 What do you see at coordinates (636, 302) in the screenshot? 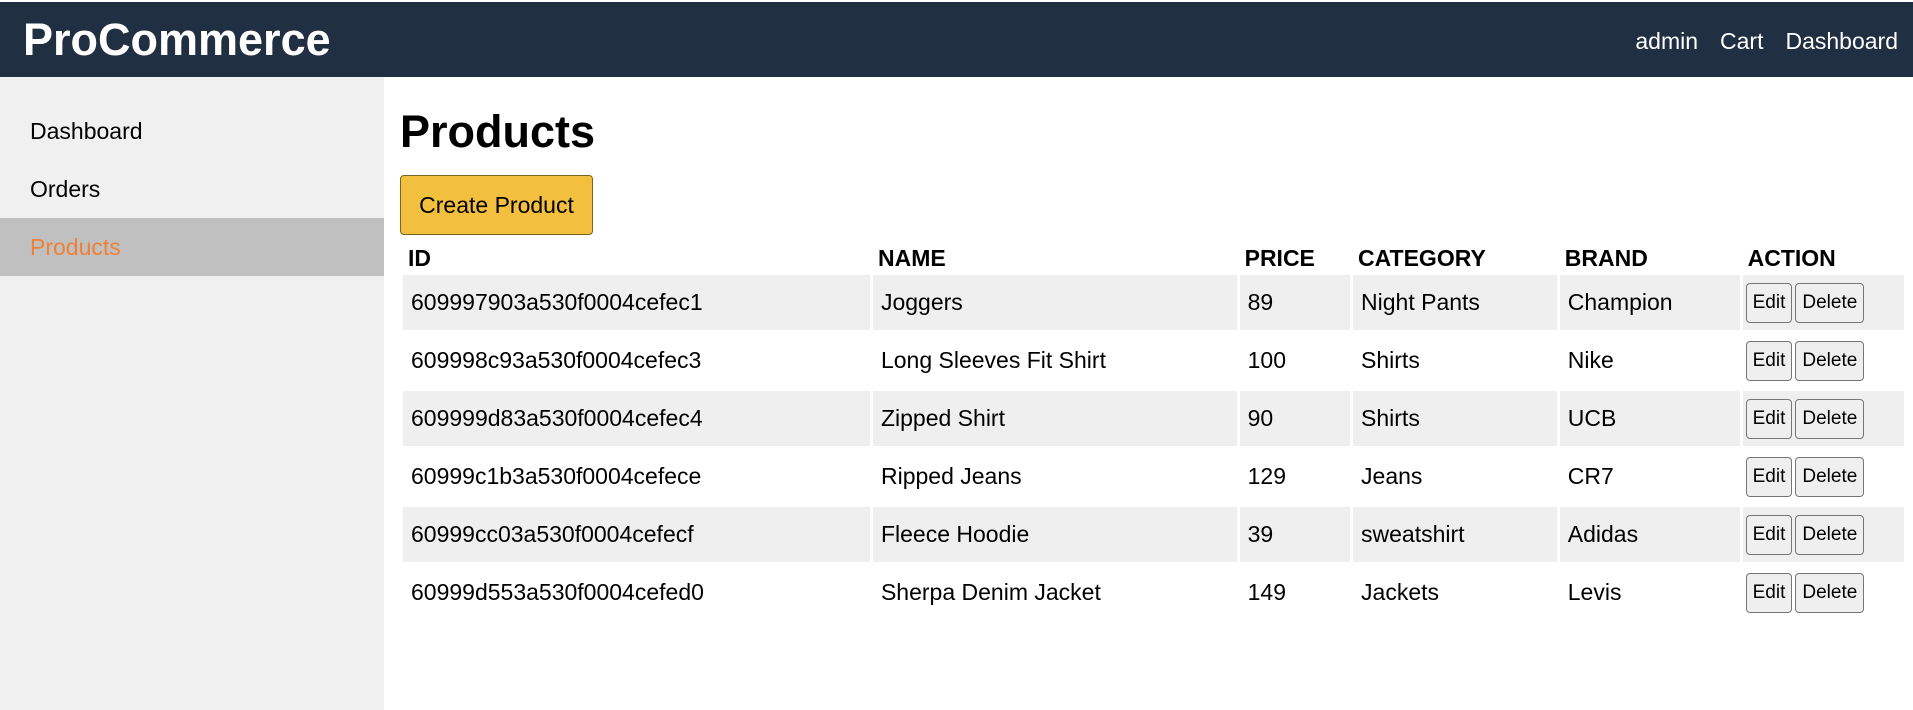
I see `cell-id: 609997903a530f0004cefec1` at bounding box center [636, 302].